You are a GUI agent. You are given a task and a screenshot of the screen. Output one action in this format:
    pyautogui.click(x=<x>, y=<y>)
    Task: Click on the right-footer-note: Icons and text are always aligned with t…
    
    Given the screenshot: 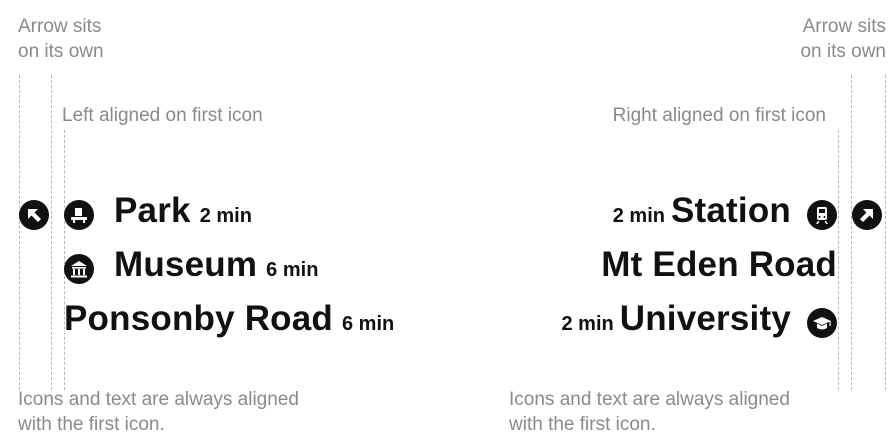 What is the action you would take?
    pyautogui.click(x=649, y=412)
    